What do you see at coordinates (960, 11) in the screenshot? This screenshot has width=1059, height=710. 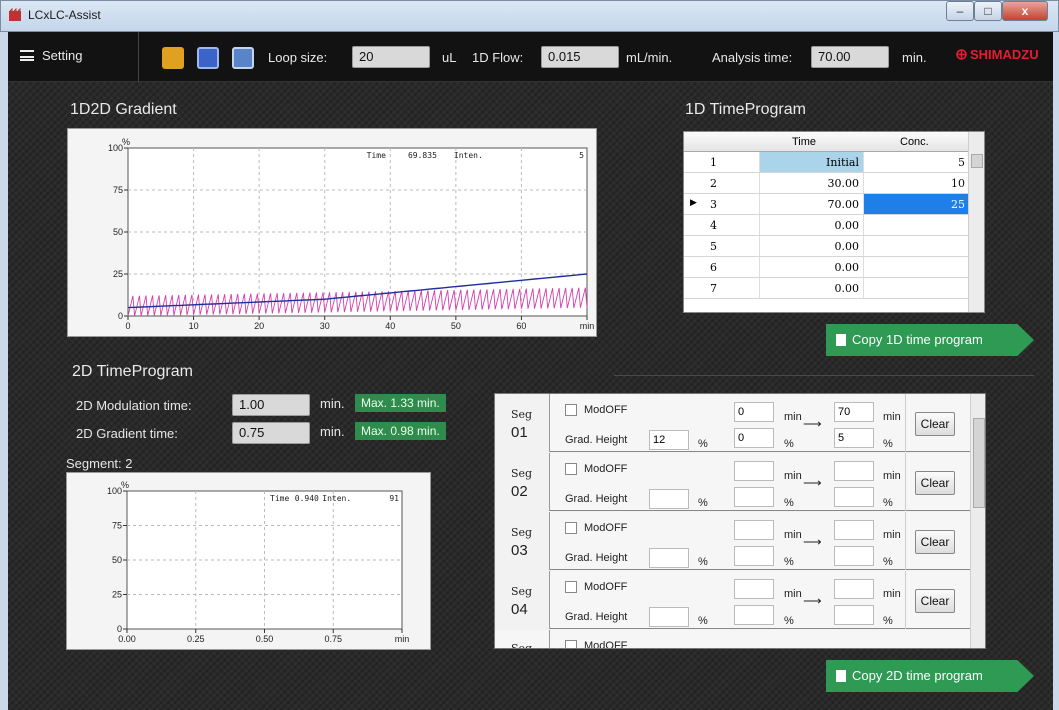 I see `minimize-button: –` at bounding box center [960, 11].